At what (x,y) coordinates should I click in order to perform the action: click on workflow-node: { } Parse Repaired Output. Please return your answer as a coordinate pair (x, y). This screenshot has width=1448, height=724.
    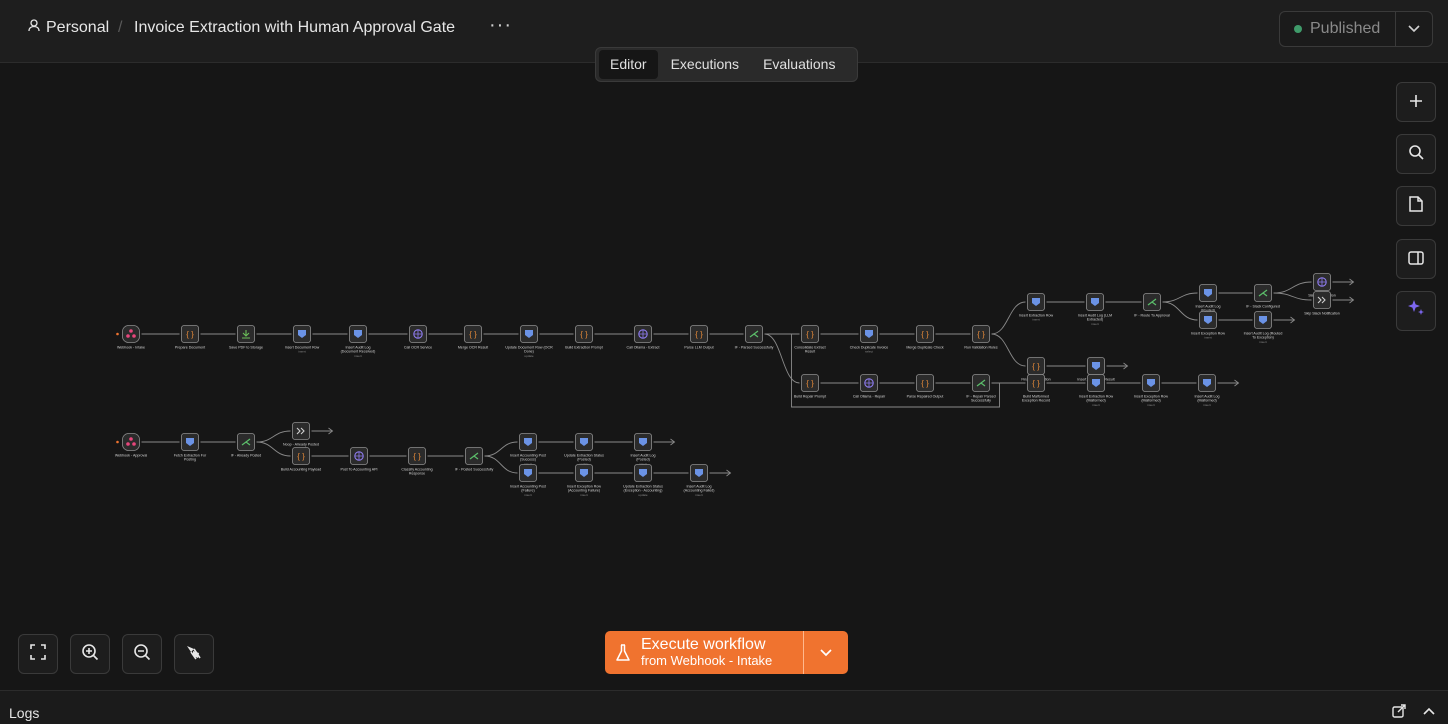
    Looking at the image, I should click on (925, 386).